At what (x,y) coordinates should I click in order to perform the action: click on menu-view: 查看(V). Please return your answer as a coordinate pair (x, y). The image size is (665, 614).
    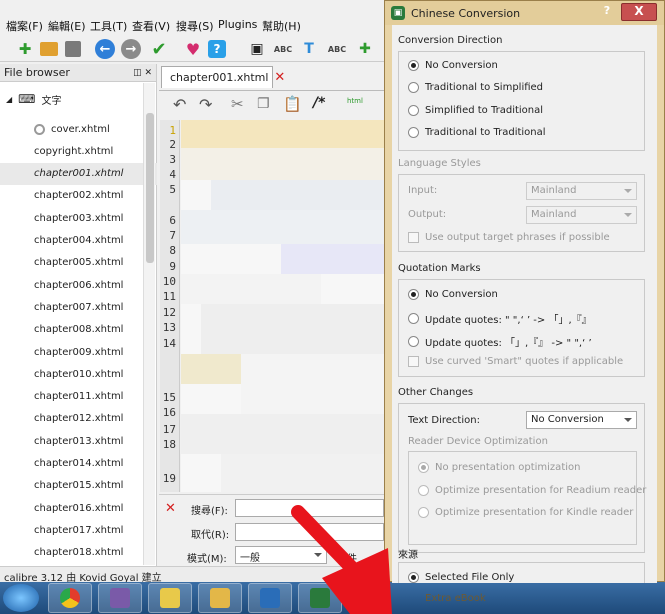
    Looking at the image, I should click on (151, 26).